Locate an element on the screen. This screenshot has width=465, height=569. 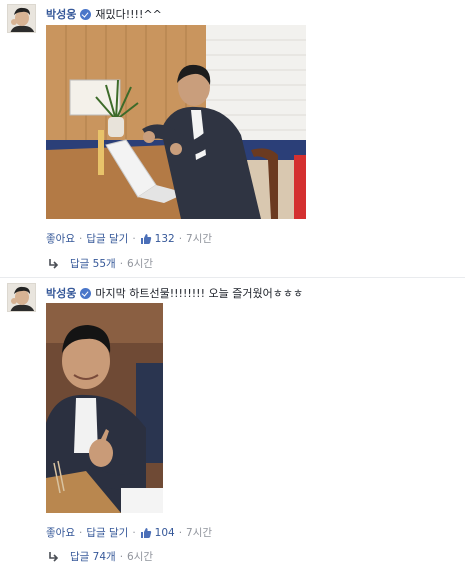
comment-text: 재밌다!!!!^^ is located at coordinates (128, 14).